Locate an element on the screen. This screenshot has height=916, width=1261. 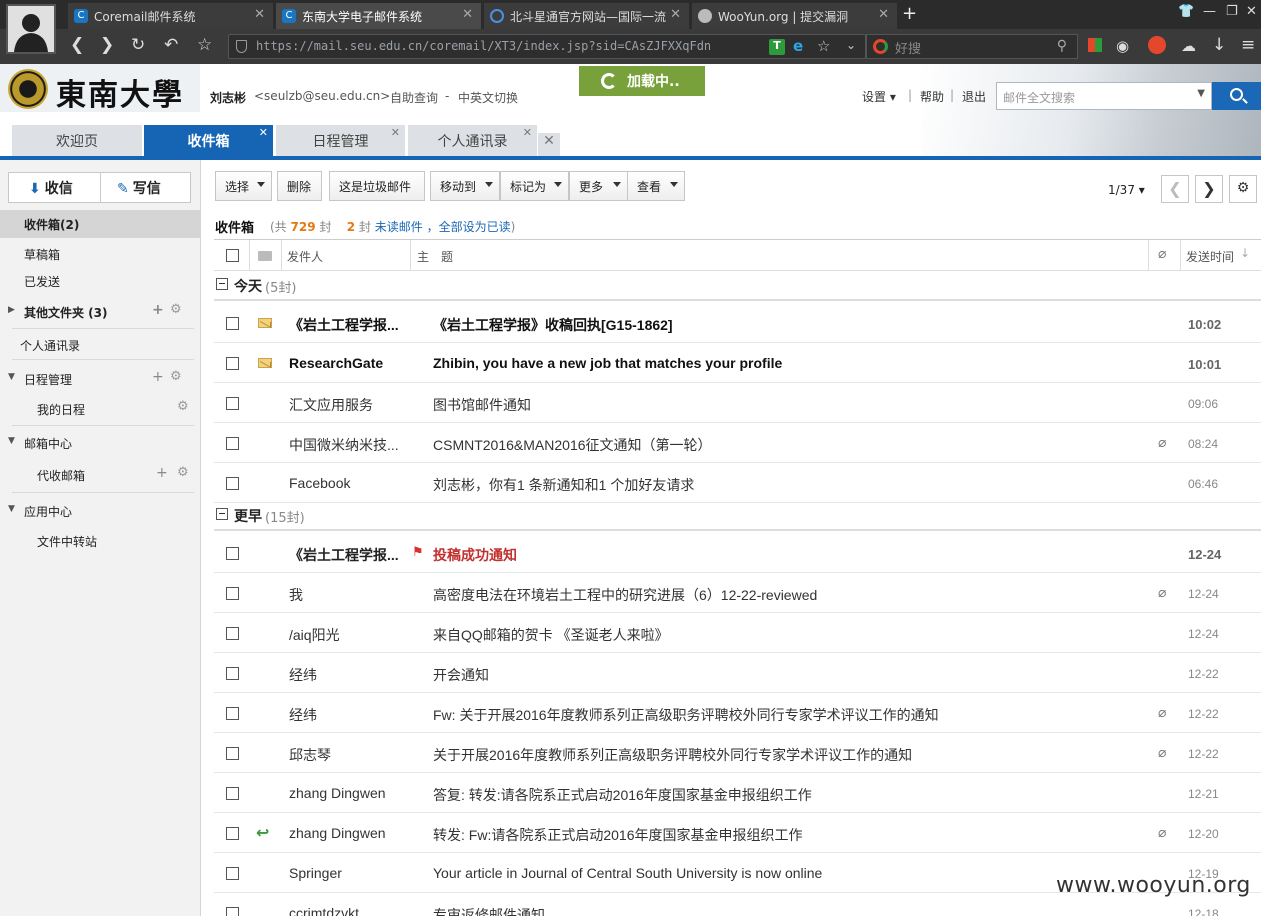
browser-search-box: 好搜 ⚲ is located at coordinates (972, 46).